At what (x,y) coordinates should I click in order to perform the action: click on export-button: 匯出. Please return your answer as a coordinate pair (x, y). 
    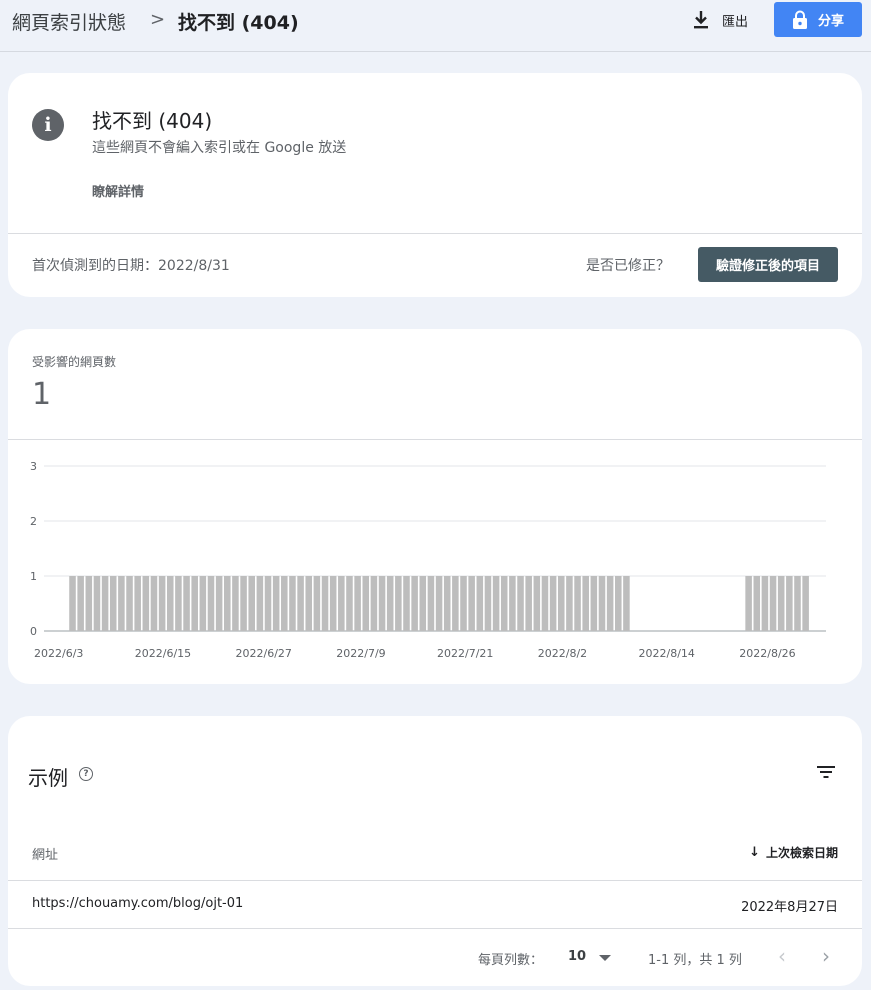
    Looking at the image, I should click on (720, 20).